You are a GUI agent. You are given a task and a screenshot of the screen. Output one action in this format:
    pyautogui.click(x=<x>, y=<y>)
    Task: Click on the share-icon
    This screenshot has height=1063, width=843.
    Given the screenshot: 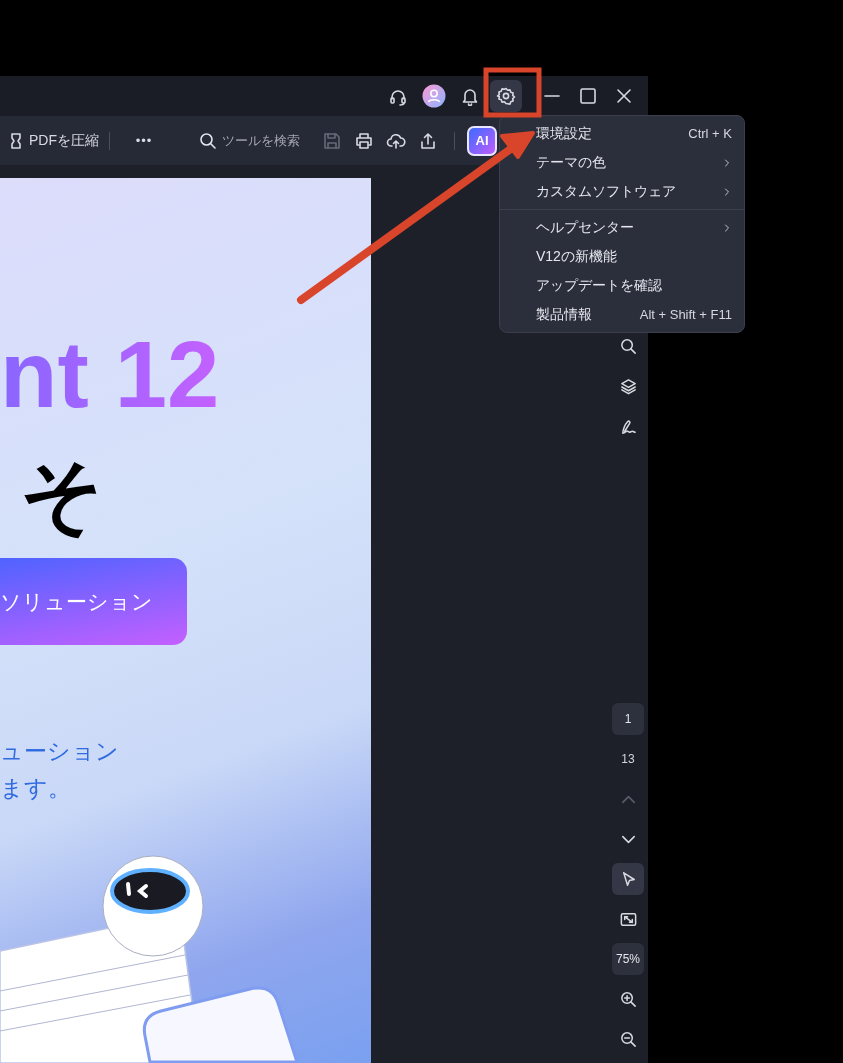 What is the action you would take?
    pyautogui.click(x=428, y=140)
    